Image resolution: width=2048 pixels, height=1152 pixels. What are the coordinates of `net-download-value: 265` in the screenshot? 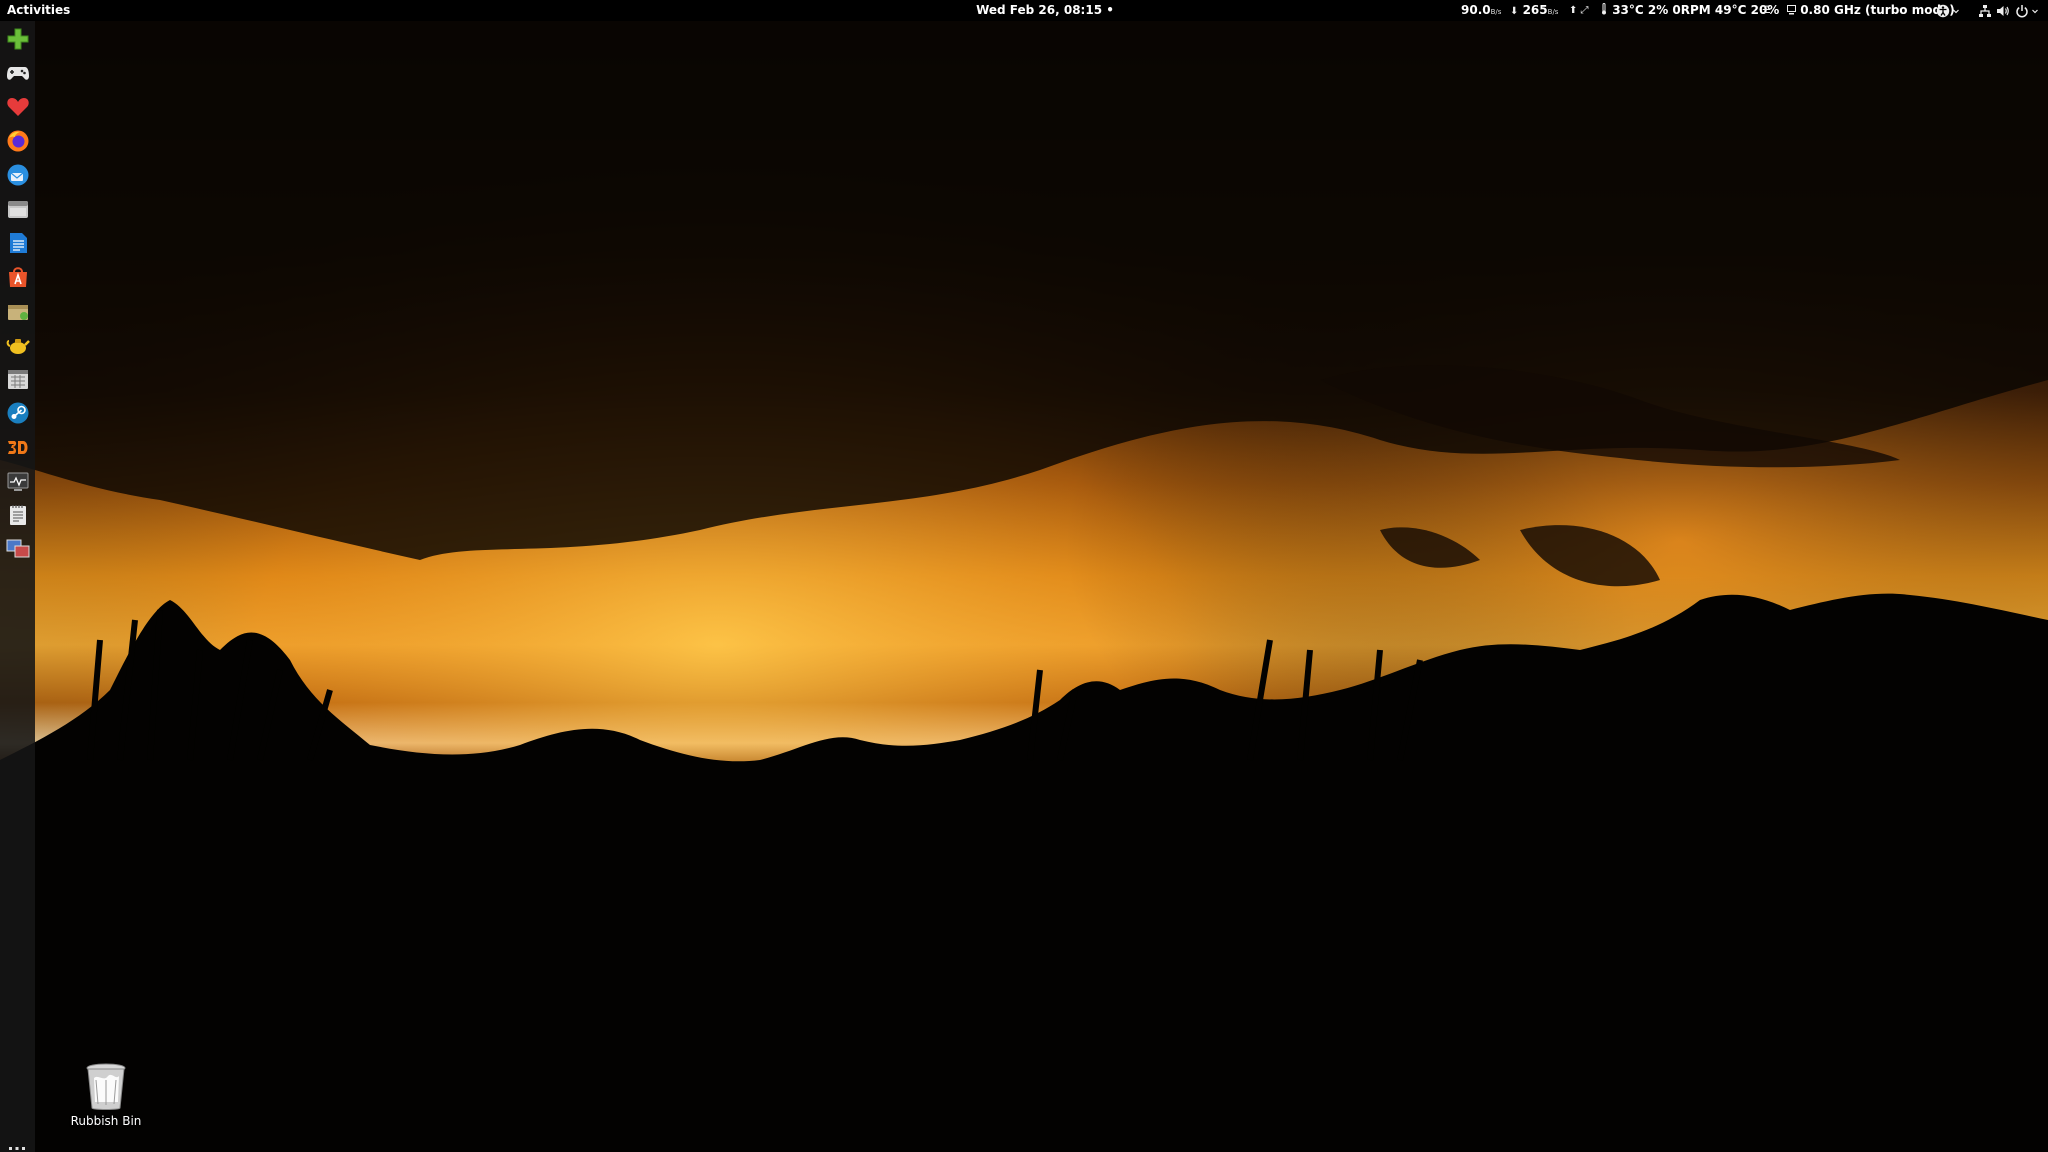 It's located at (1535, 10).